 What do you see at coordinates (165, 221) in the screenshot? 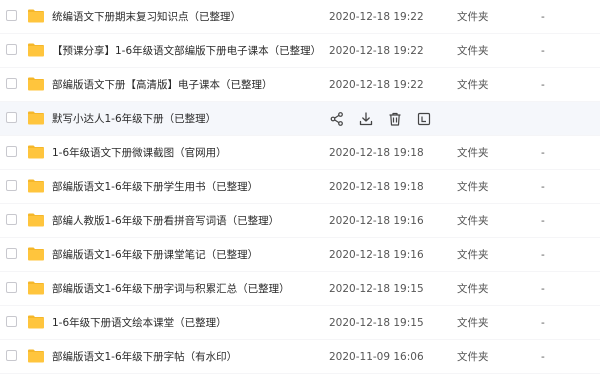
I see `file-name: 部编人教版1-6年级下册看拼音写词语（已整理）` at bounding box center [165, 221].